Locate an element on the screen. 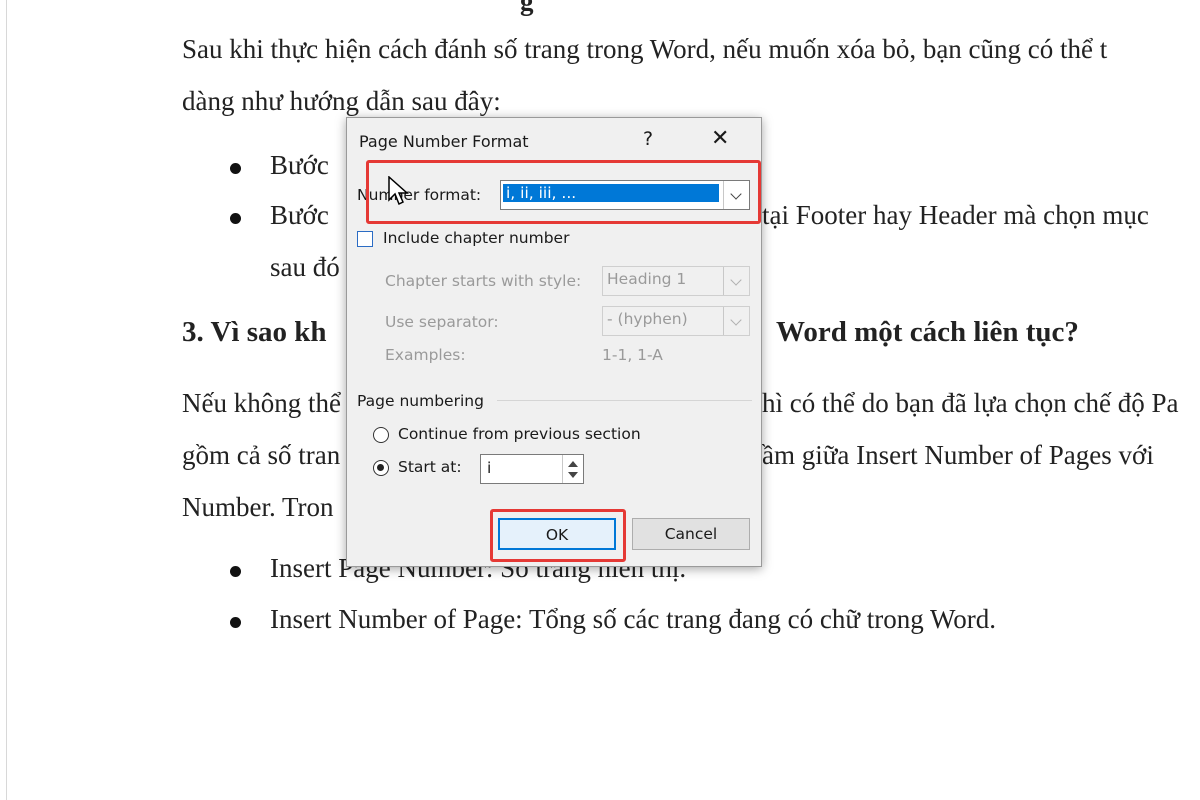 The width and height of the screenshot is (1200, 800). number-format-highlight is located at coordinates (563, 192).